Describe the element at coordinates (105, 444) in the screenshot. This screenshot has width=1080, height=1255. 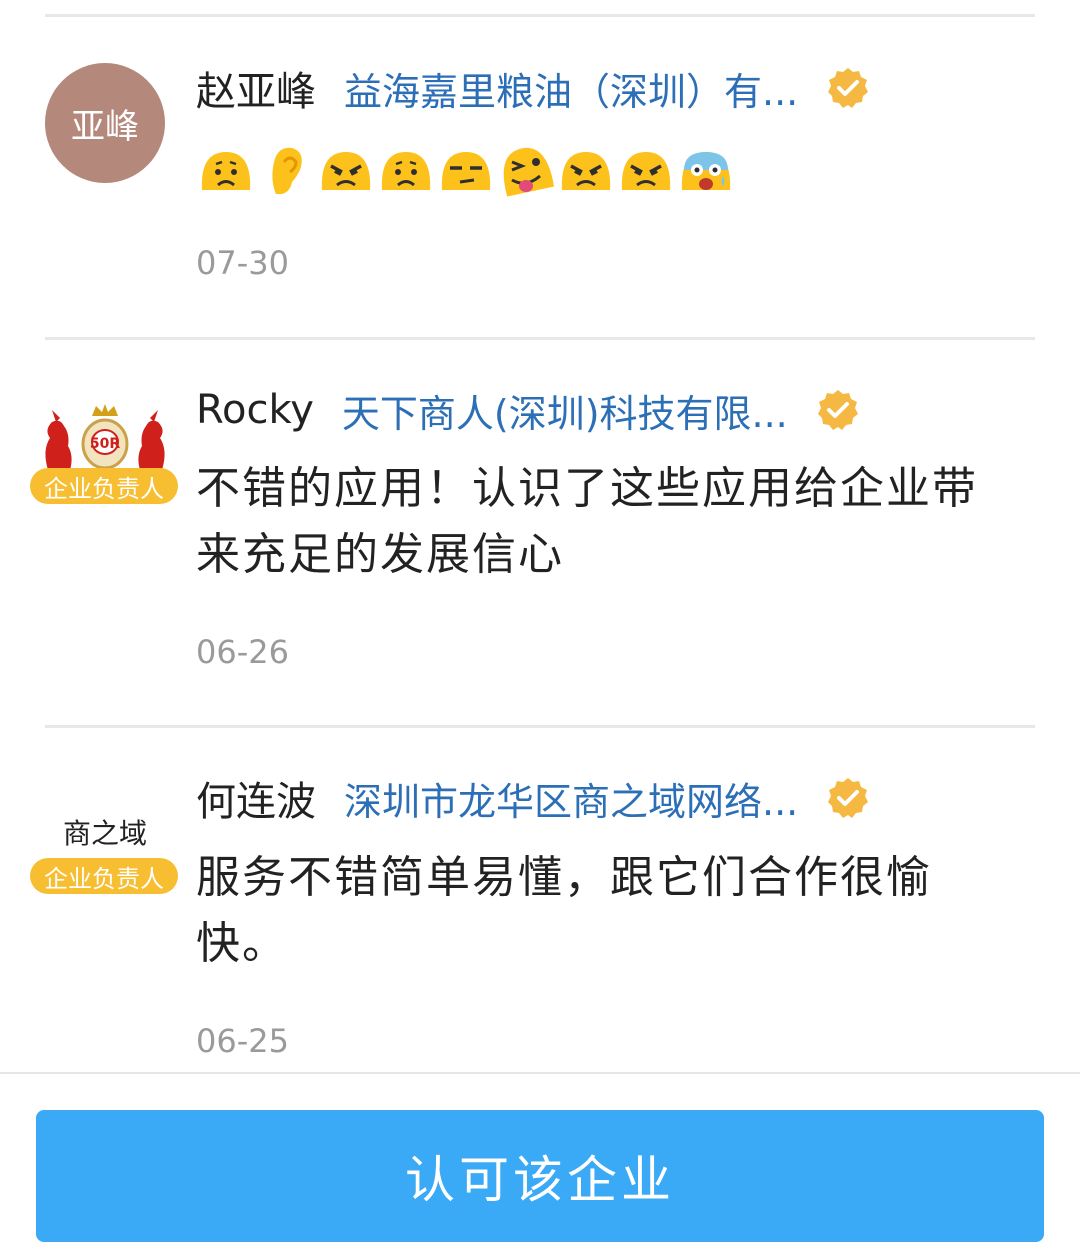
I see `crest-logo-text: 50R` at that location.